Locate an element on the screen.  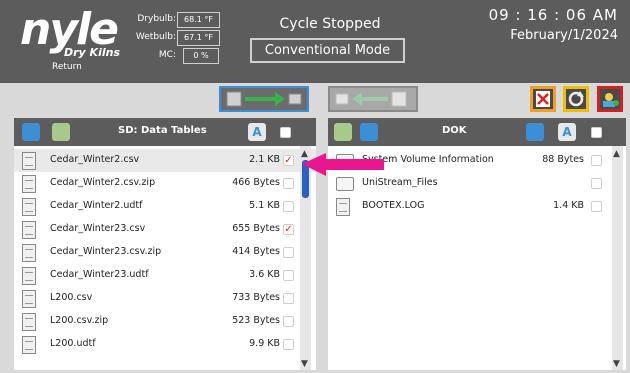
file-name: Cedar_Winter2.udtf is located at coordinates (96, 205).